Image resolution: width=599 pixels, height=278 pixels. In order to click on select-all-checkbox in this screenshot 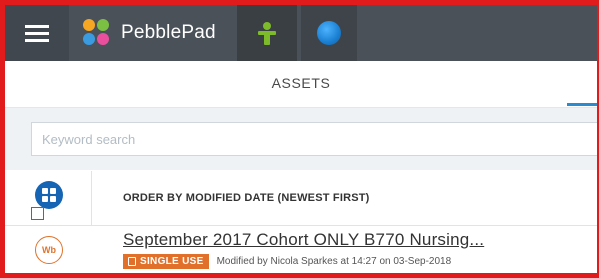, I will do `click(37, 213)`.